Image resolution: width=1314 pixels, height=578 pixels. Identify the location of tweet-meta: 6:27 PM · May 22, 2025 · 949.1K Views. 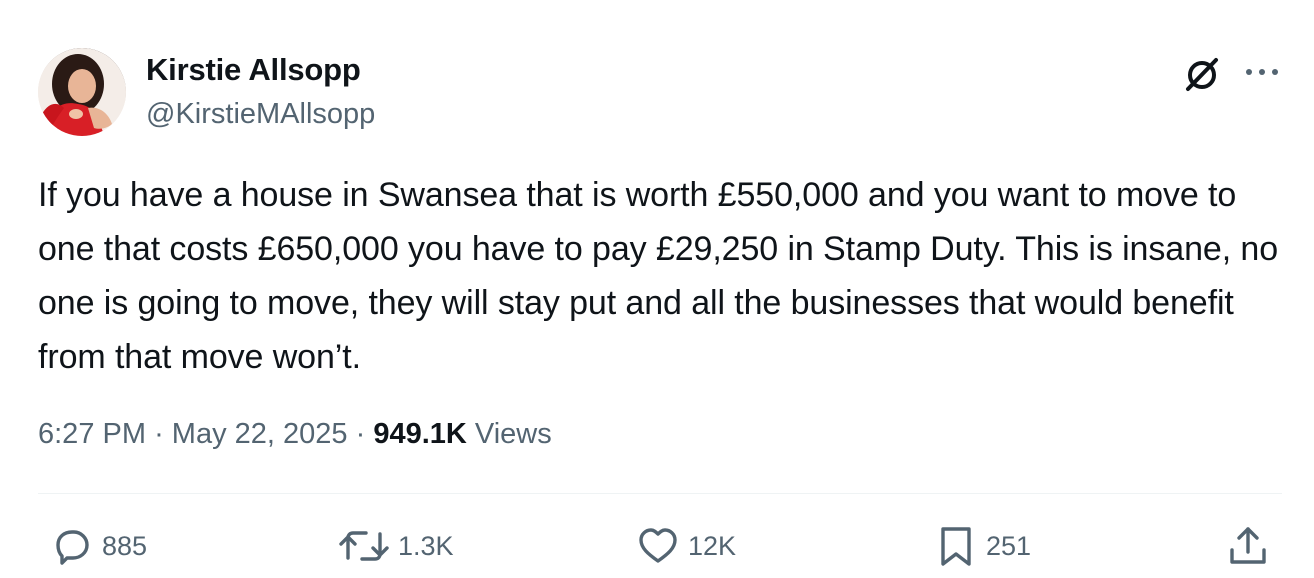
(295, 434).